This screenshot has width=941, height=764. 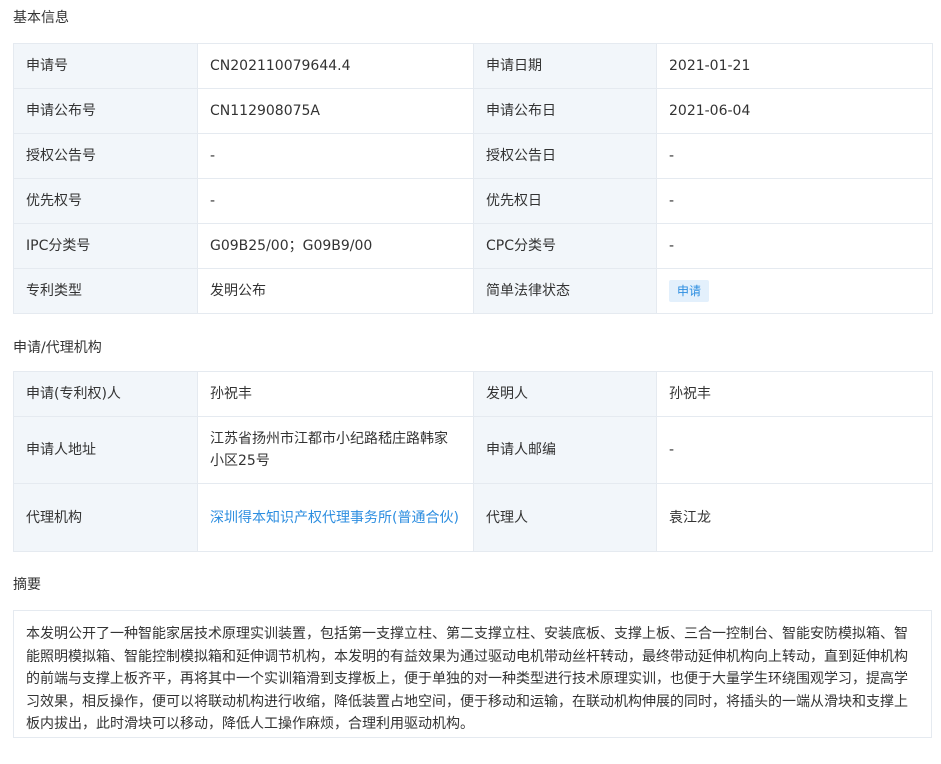 What do you see at coordinates (794, 517) in the screenshot?
I see `agent-value: 袁江龙` at bounding box center [794, 517].